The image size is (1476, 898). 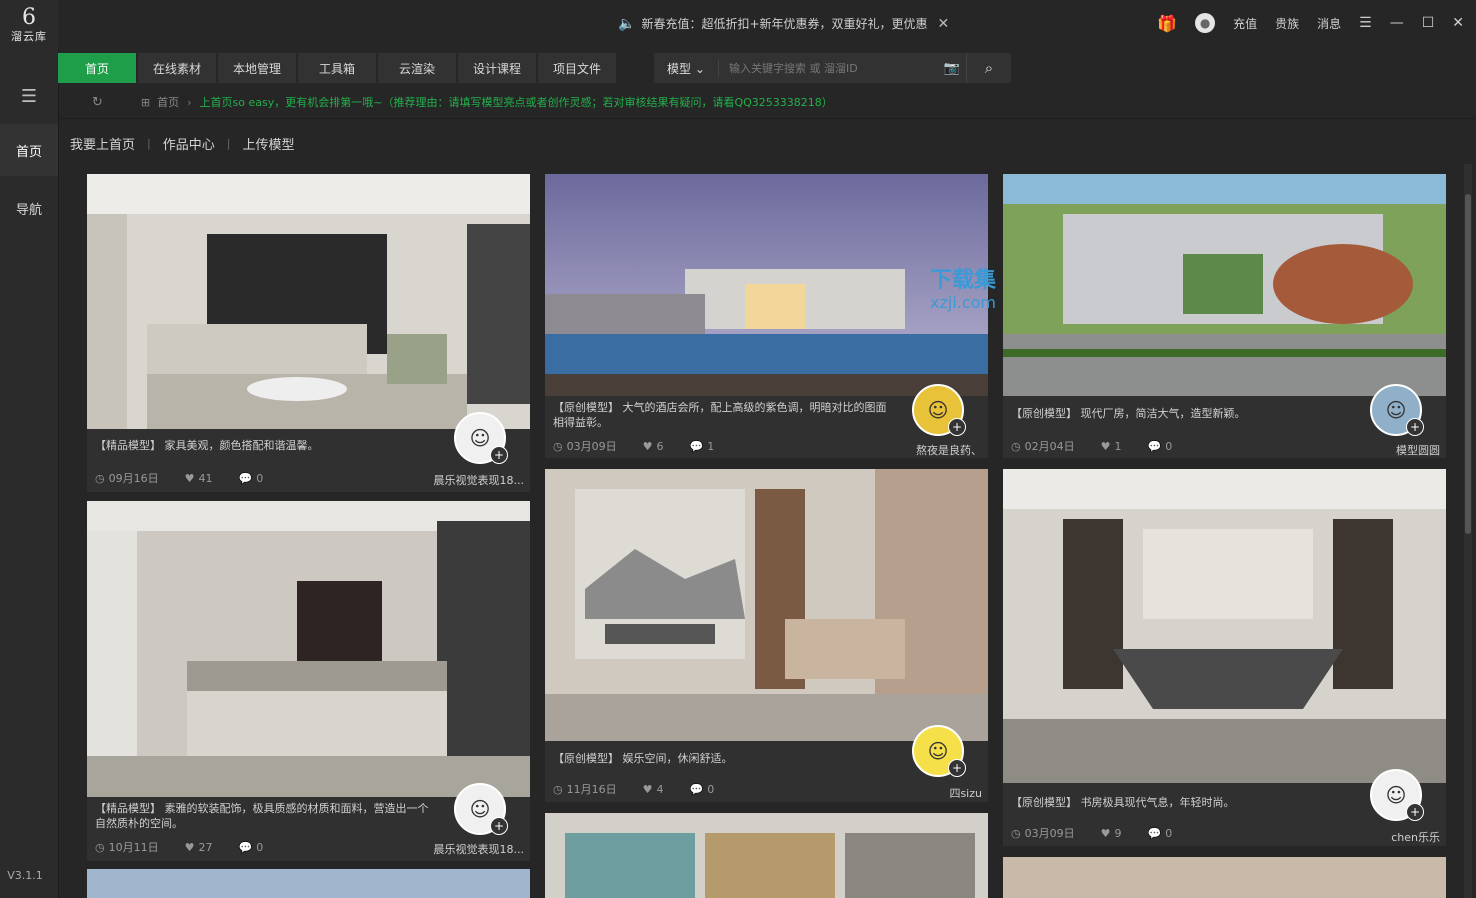 I want to click on breadcrumb-home: 首页, so click(x=168, y=102).